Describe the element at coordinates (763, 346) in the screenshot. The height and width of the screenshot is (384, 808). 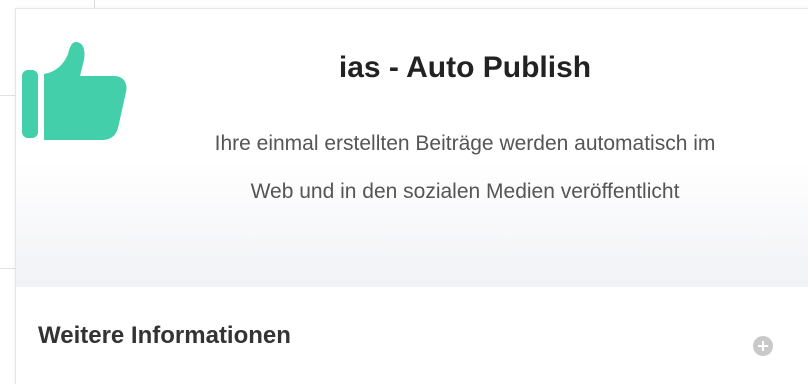
I see `plus-circle-icon` at that location.